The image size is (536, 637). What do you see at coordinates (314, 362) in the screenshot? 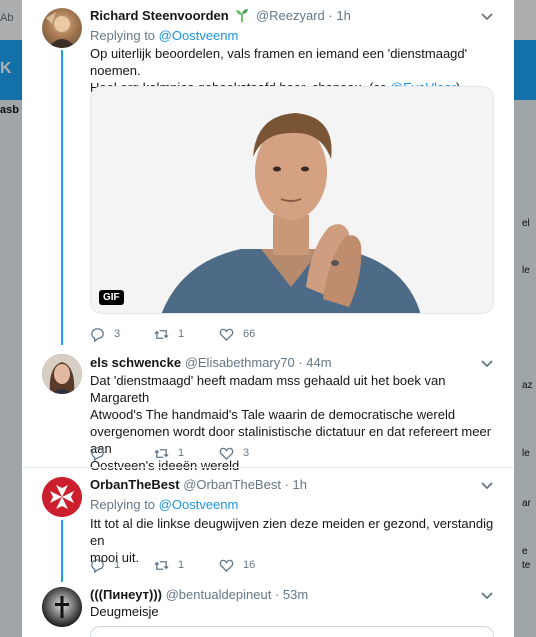
I see `tweet-time: · 44m` at bounding box center [314, 362].